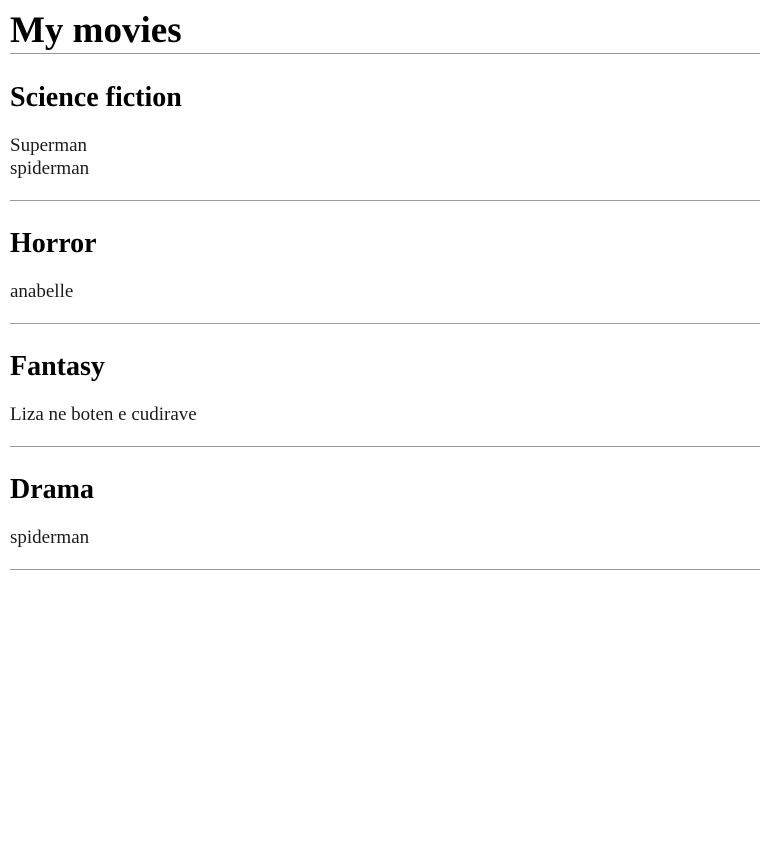 The height and width of the screenshot is (862, 768). Describe the element at coordinates (103, 414) in the screenshot. I see `movie-item: Liza ne boten e cudirave` at that location.